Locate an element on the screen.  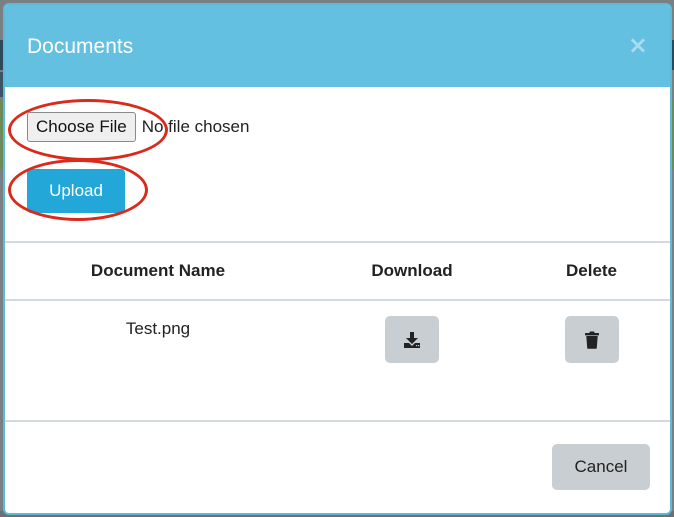
close-icon: × is located at coordinates (637, 45).